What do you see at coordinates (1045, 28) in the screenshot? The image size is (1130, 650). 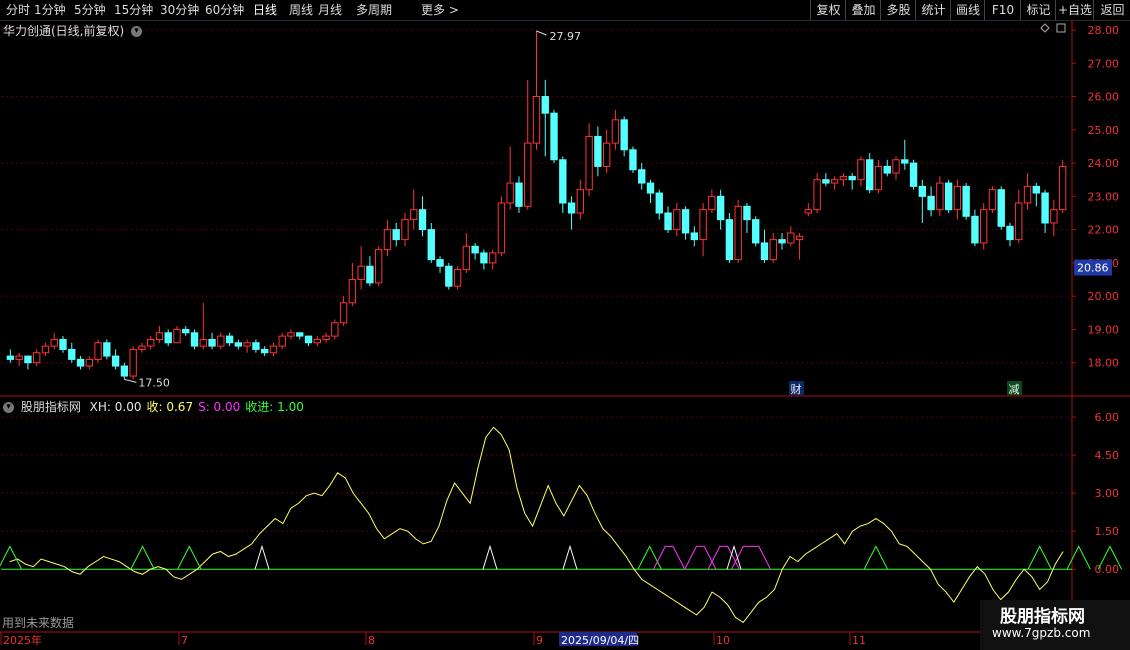 I see `diamond-icon` at bounding box center [1045, 28].